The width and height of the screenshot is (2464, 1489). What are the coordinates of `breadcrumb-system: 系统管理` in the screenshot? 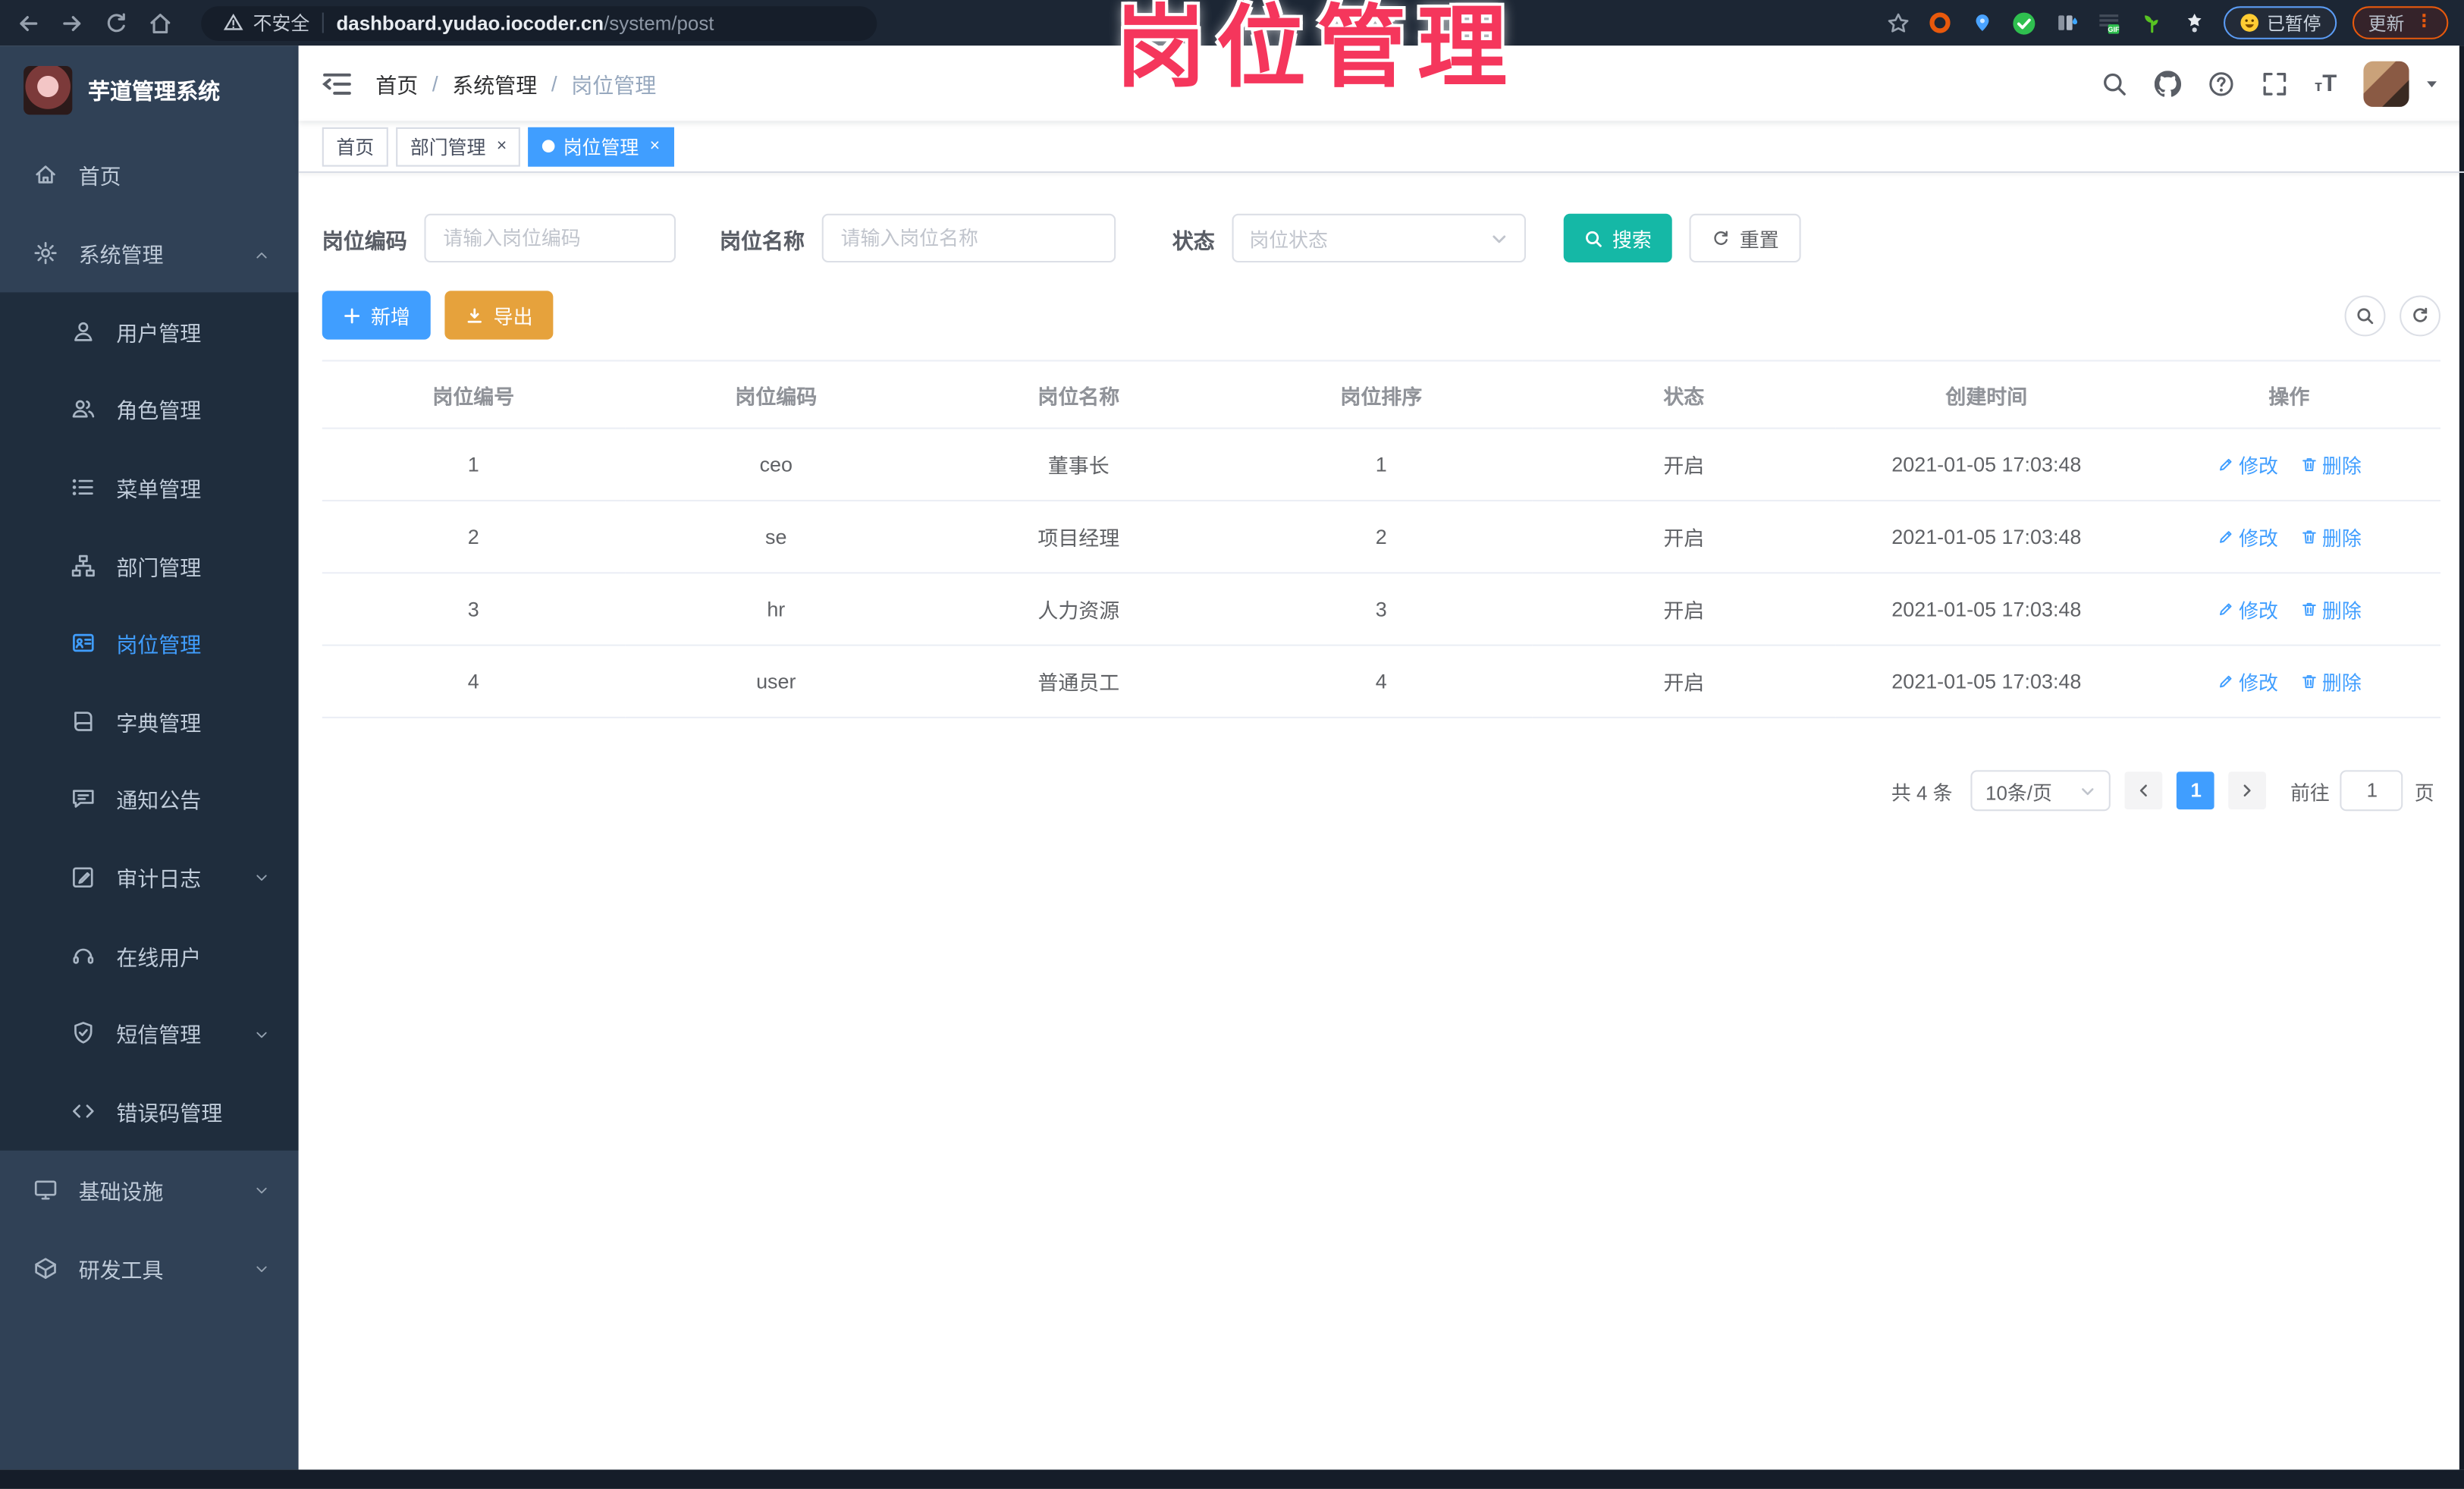 It's located at (494, 83).